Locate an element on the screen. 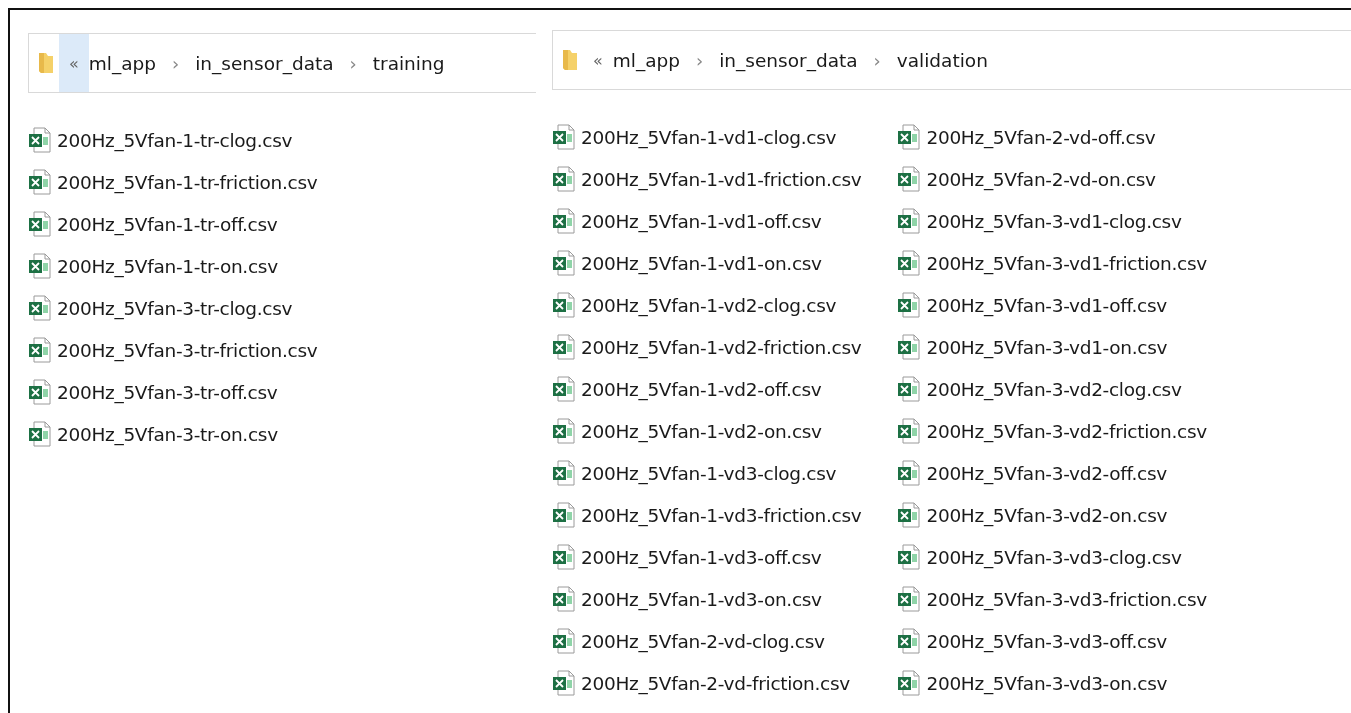 Image resolution: width=1351 pixels, height=713 pixels. file-name: 200Hz_5Vfan-3-vd2-off.csv is located at coordinates (1046, 473).